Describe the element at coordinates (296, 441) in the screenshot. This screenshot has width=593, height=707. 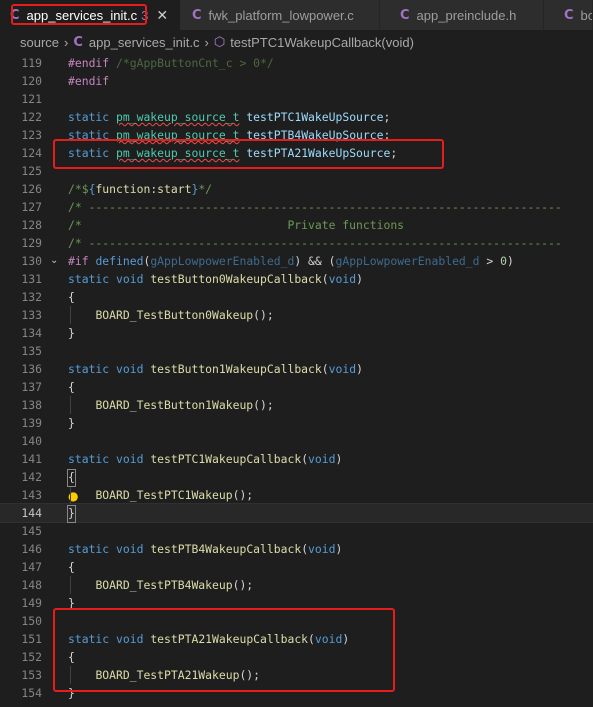
I see `code-line: 140` at that location.